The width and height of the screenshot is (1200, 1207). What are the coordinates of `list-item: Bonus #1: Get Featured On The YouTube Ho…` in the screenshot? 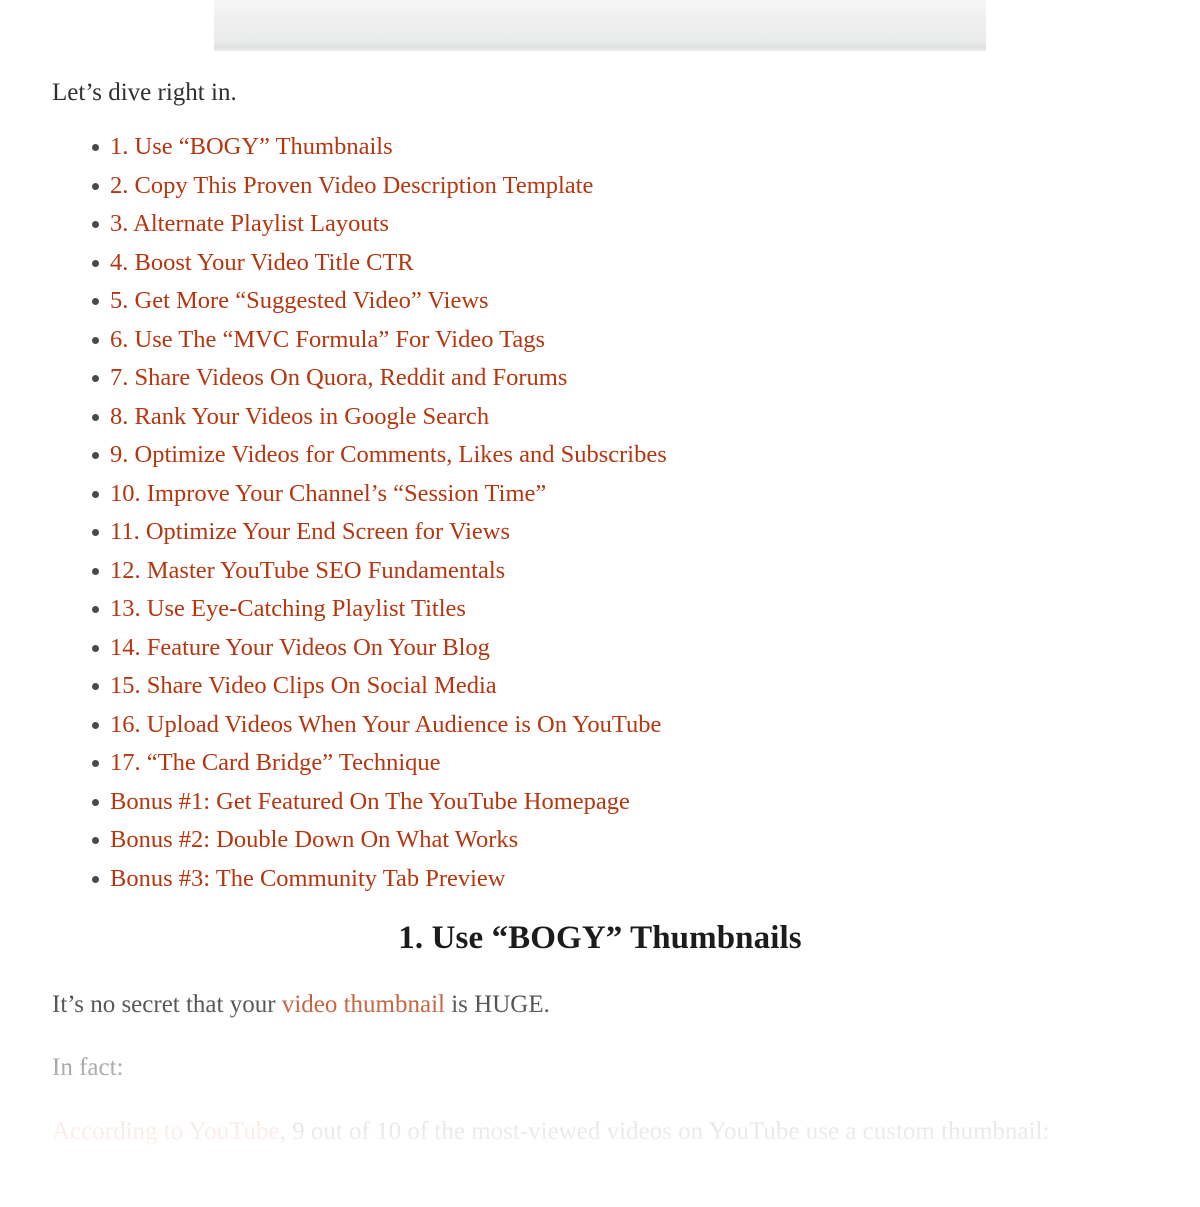 It's located at (626, 802).